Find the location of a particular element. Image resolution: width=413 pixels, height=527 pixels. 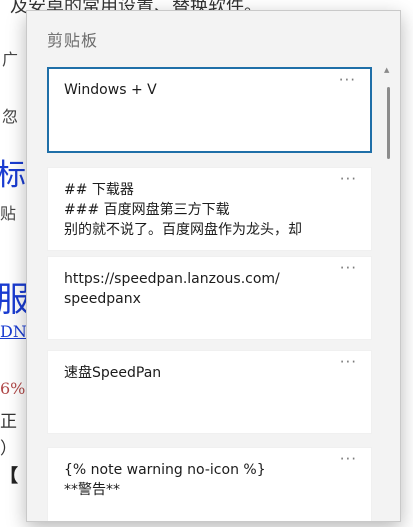

clipboard-item: 速盘SpeedPan ··· is located at coordinates (209, 392).